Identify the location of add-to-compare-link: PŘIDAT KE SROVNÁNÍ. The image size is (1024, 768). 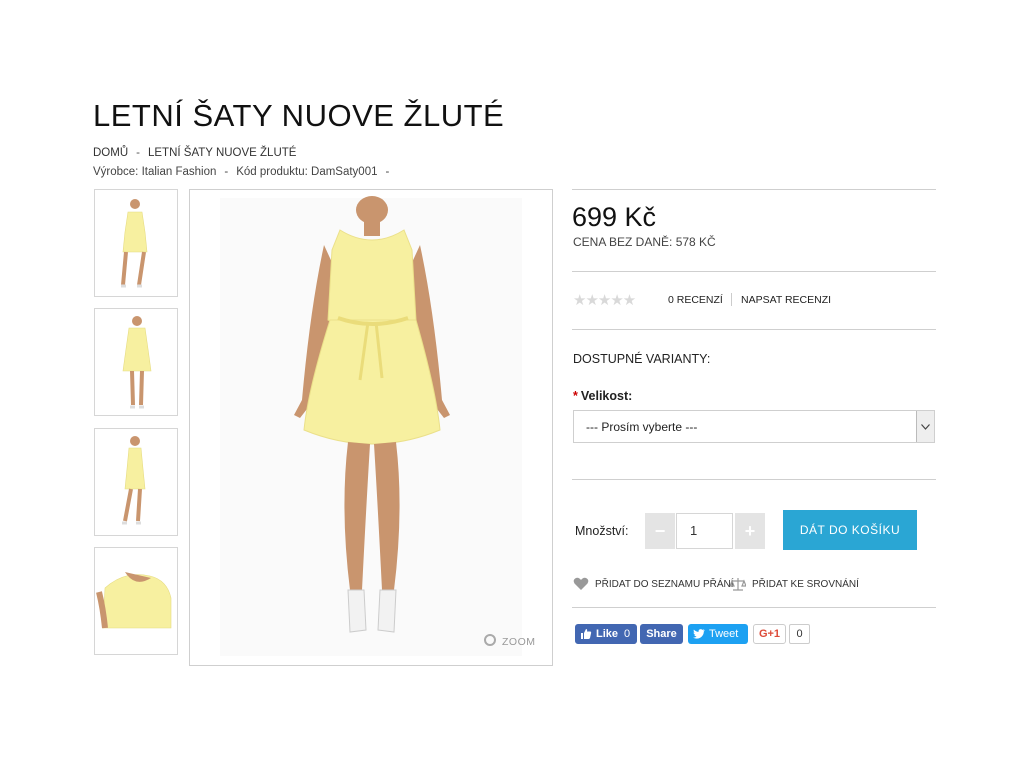
(794, 584).